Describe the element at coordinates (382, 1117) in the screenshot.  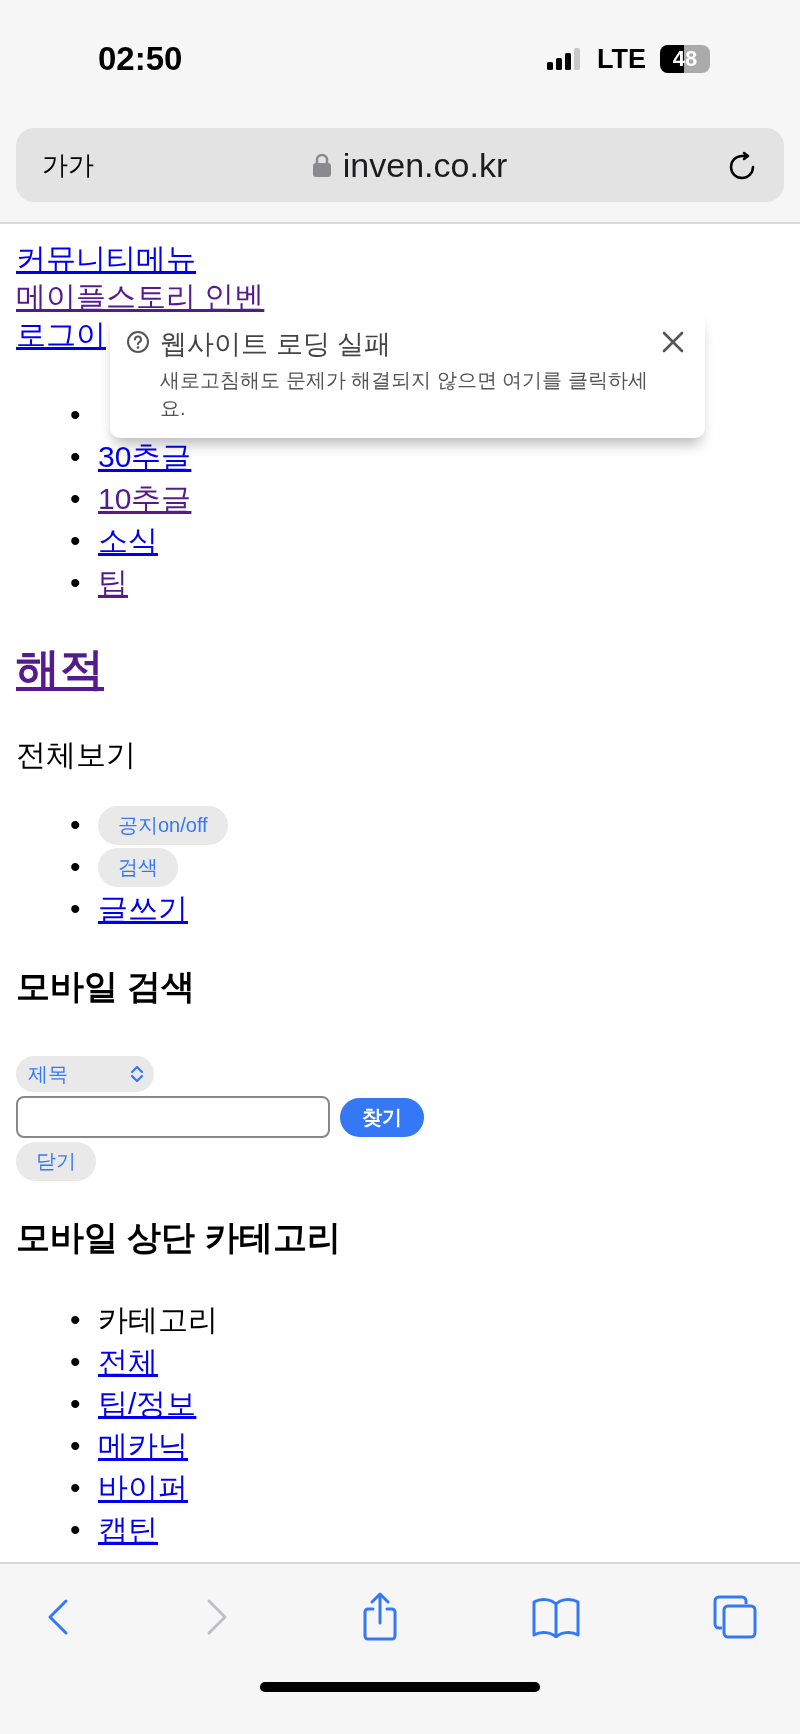
I see `find-button: 찾기` at that location.